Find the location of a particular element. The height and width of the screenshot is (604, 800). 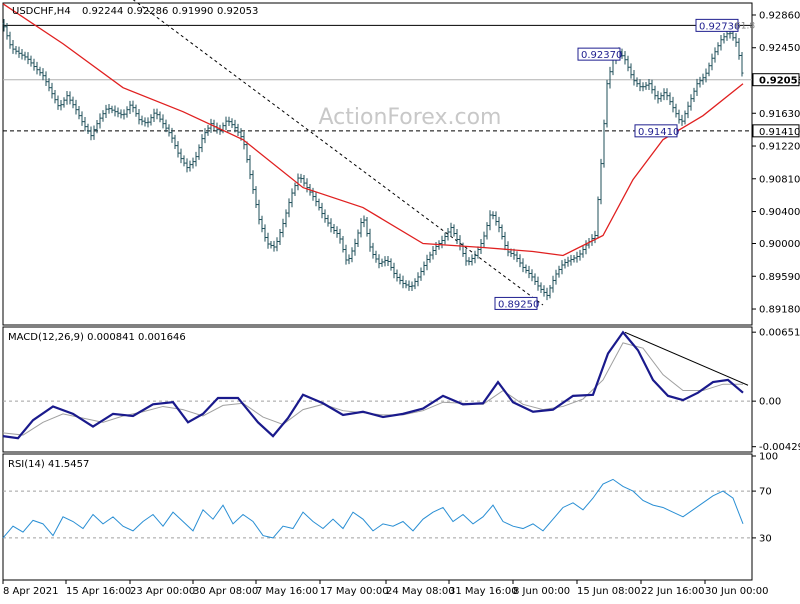

time-tick-label: 7 May 16:00 is located at coordinates (287, 591).